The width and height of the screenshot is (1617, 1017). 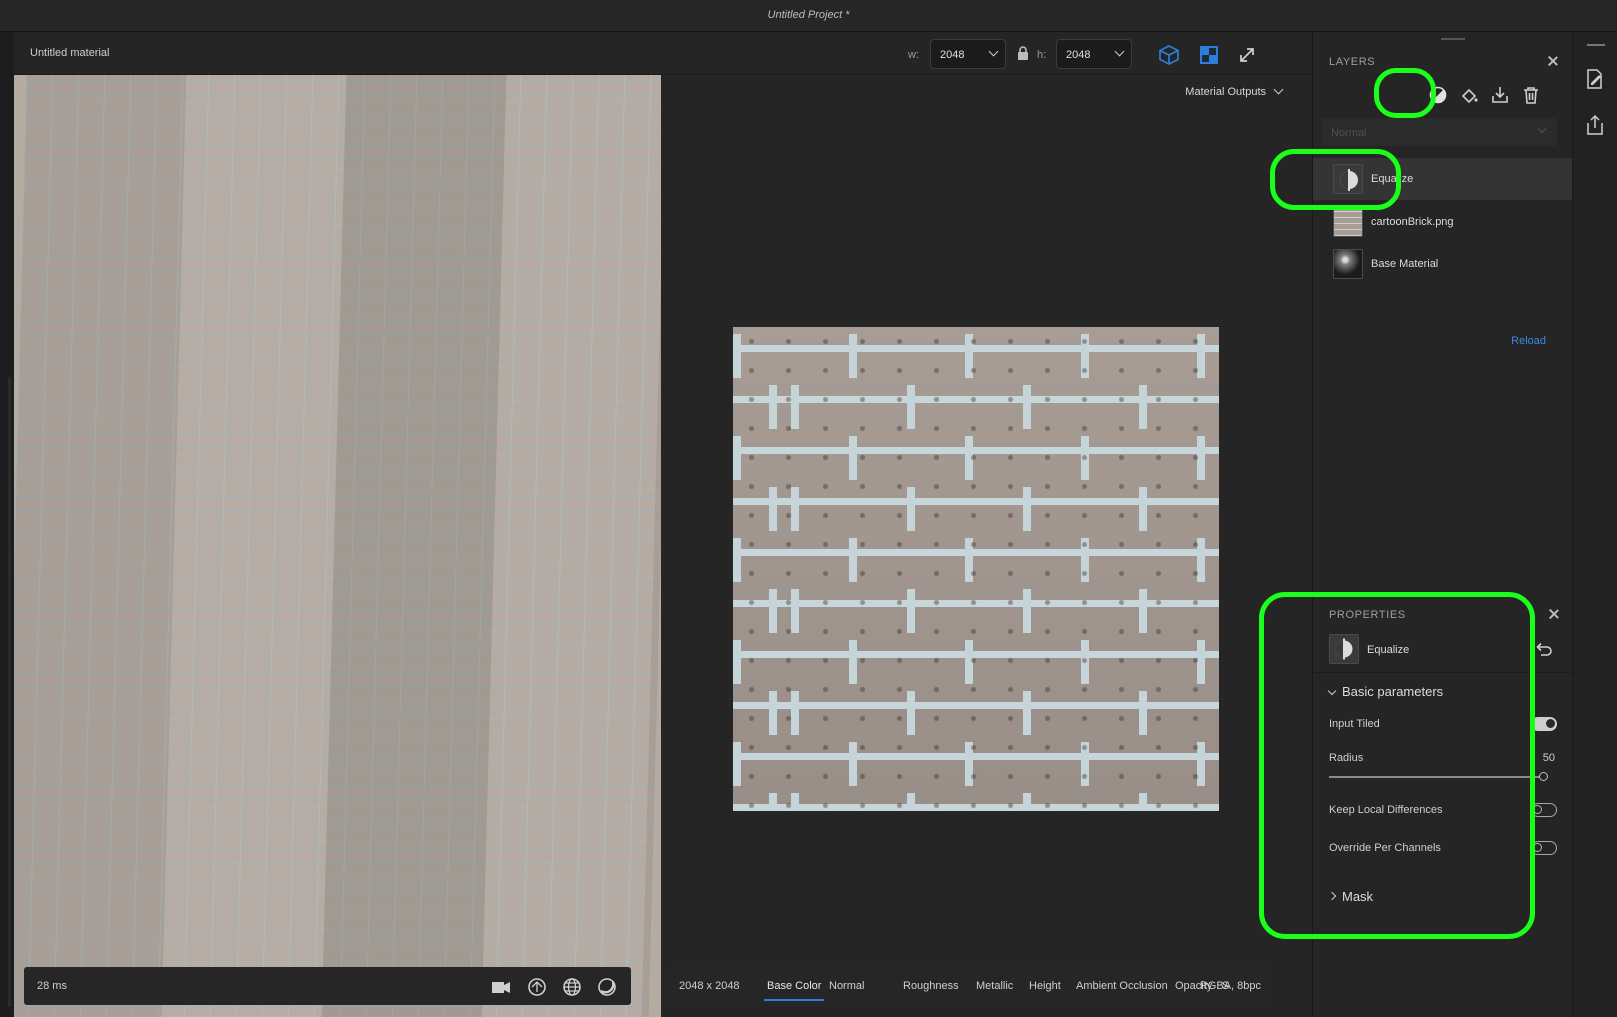 What do you see at coordinates (1346, 758) in the screenshot?
I see `radius-label: Radius` at bounding box center [1346, 758].